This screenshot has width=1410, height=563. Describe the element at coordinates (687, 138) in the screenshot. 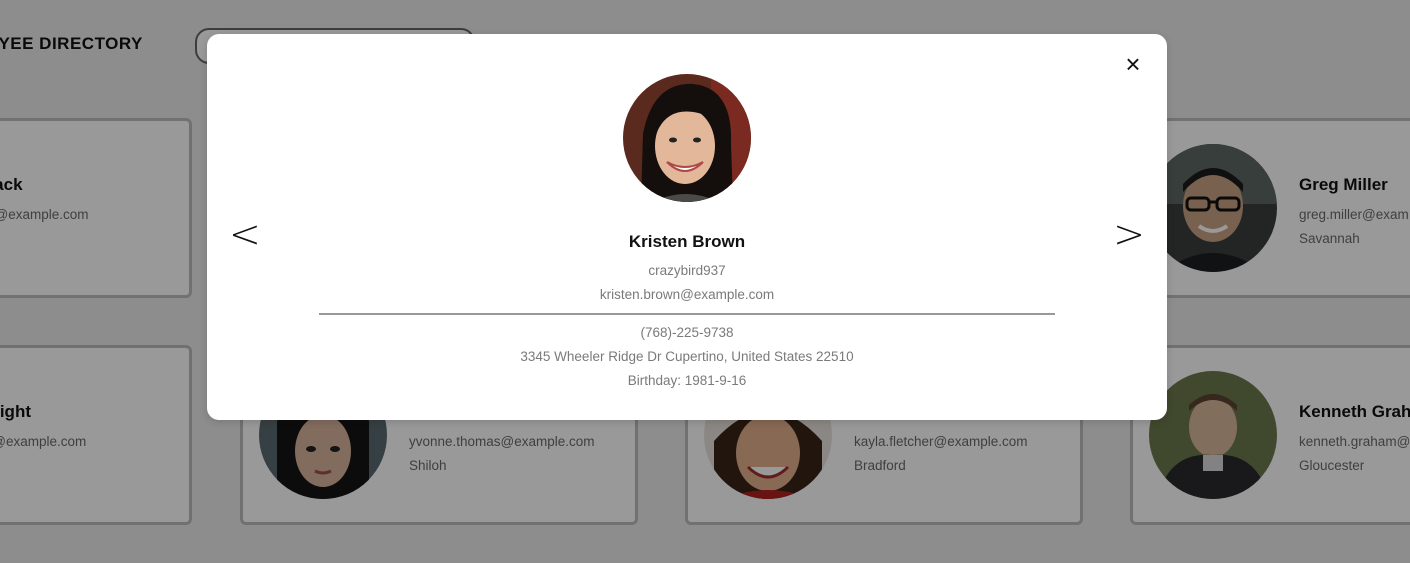

I see `avatar` at that location.